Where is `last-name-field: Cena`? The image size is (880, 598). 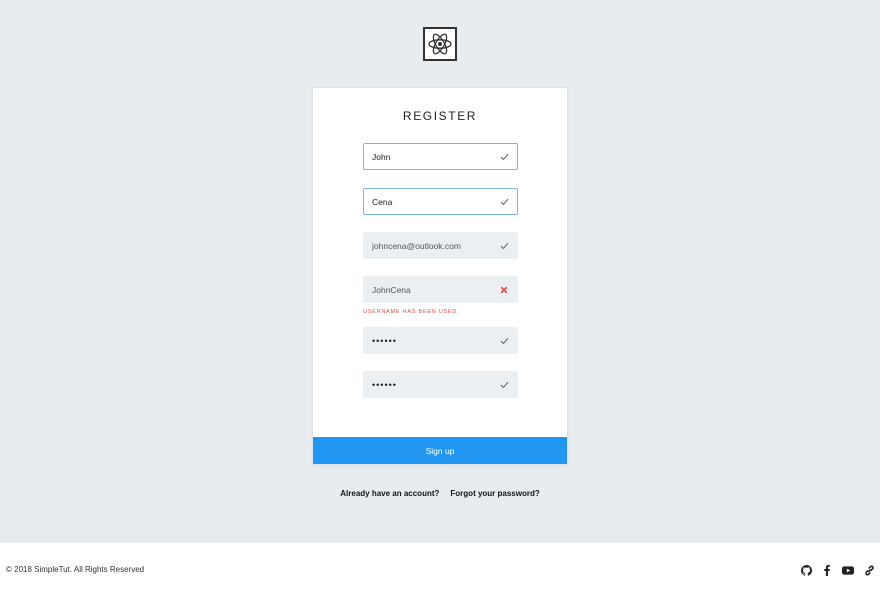
last-name-field: Cena is located at coordinates (440, 201).